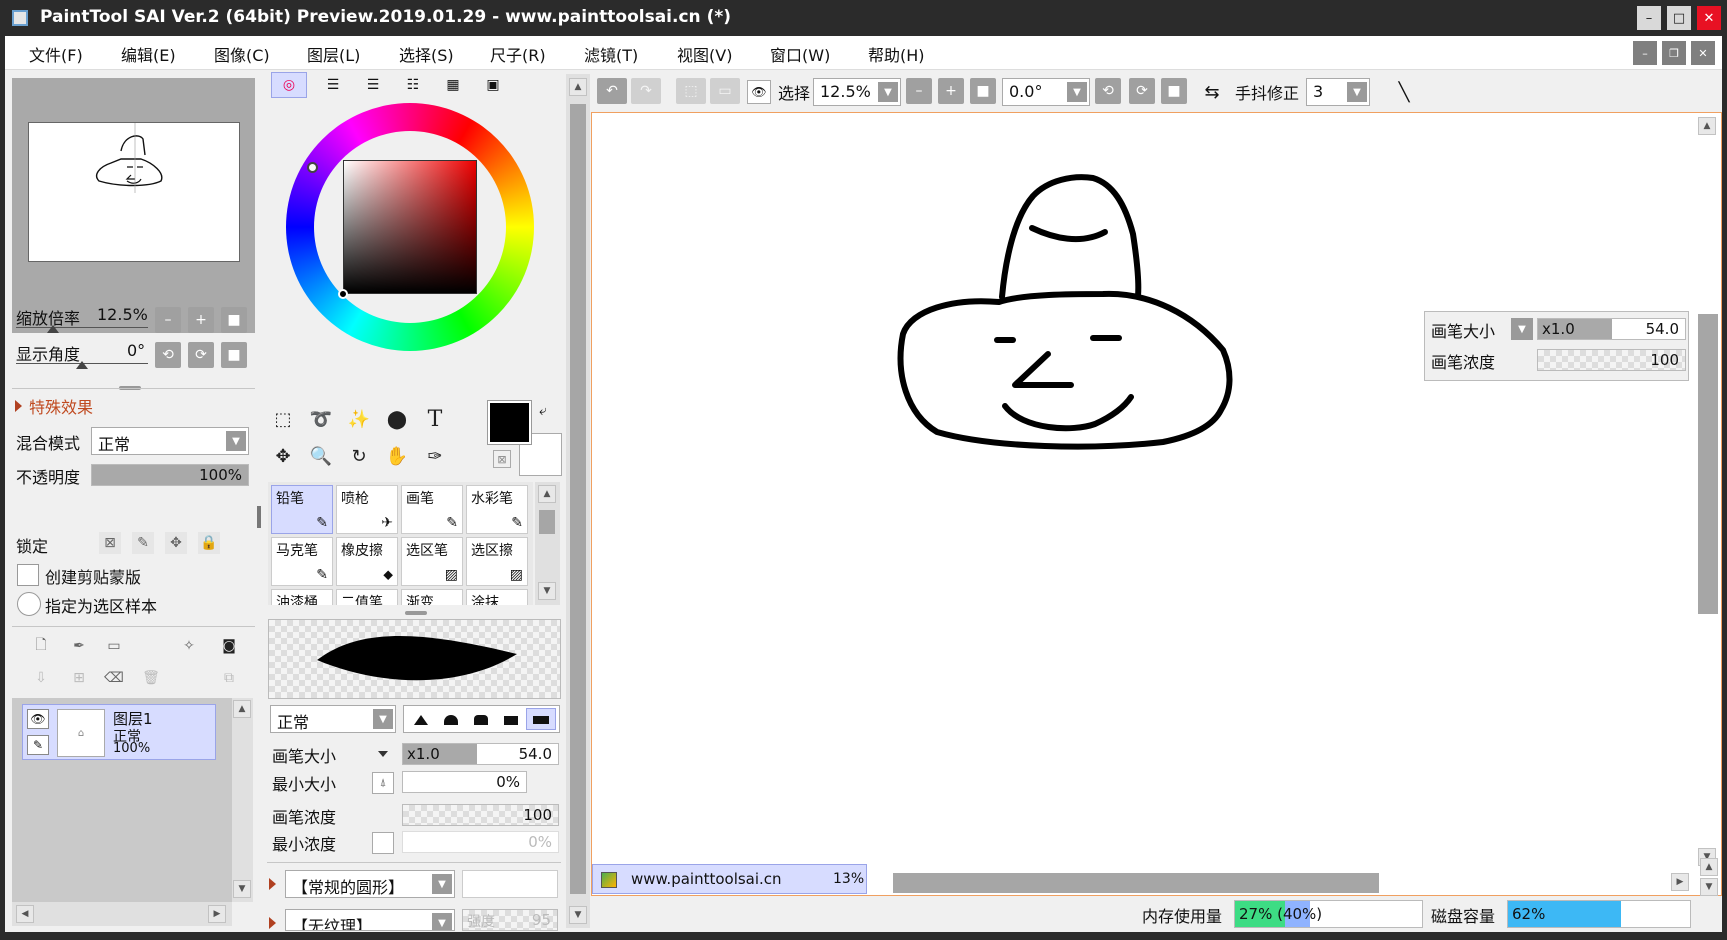 The width and height of the screenshot is (1727, 940). What do you see at coordinates (493, 85) in the screenshot?
I see `tab-scratchpad: ▣` at bounding box center [493, 85].